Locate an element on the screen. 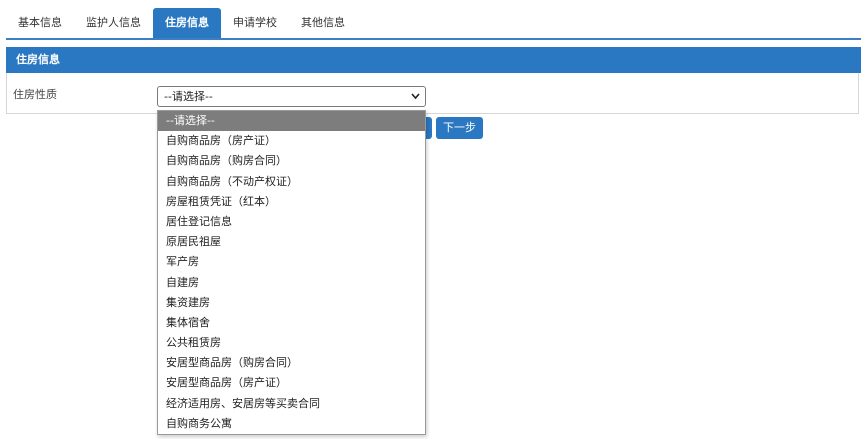 The height and width of the screenshot is (439, 864). next-button: 下一步 is located at coordinates (459, 128).